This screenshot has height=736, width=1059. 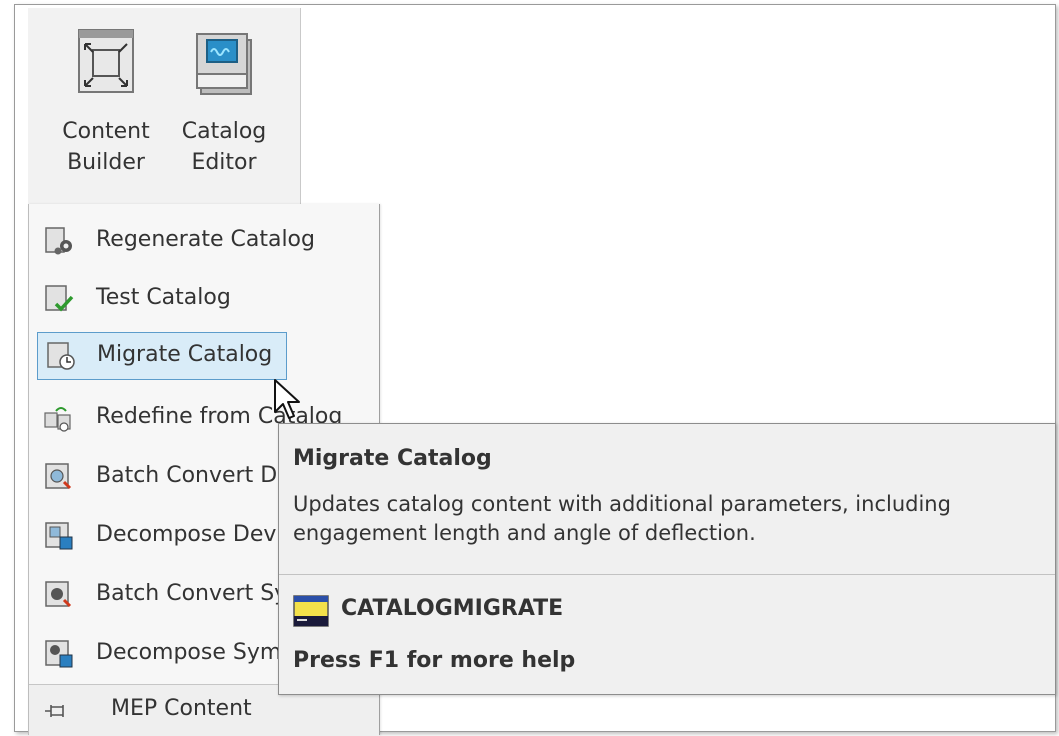 I want to click on tooltip-command-name: CATALOGMIGRATE, so click(x=452, y=608).